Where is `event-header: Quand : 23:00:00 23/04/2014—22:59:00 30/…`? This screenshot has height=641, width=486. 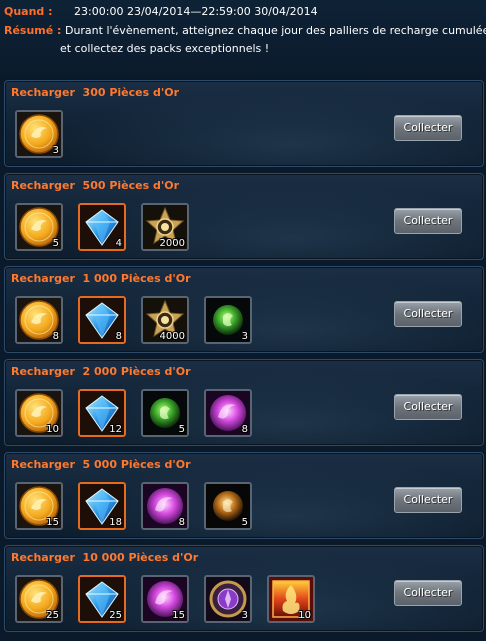
event-header: Quand : 23:00:00 23/04/2014—22:59:00 30/… is located at coordinates (243, 37).